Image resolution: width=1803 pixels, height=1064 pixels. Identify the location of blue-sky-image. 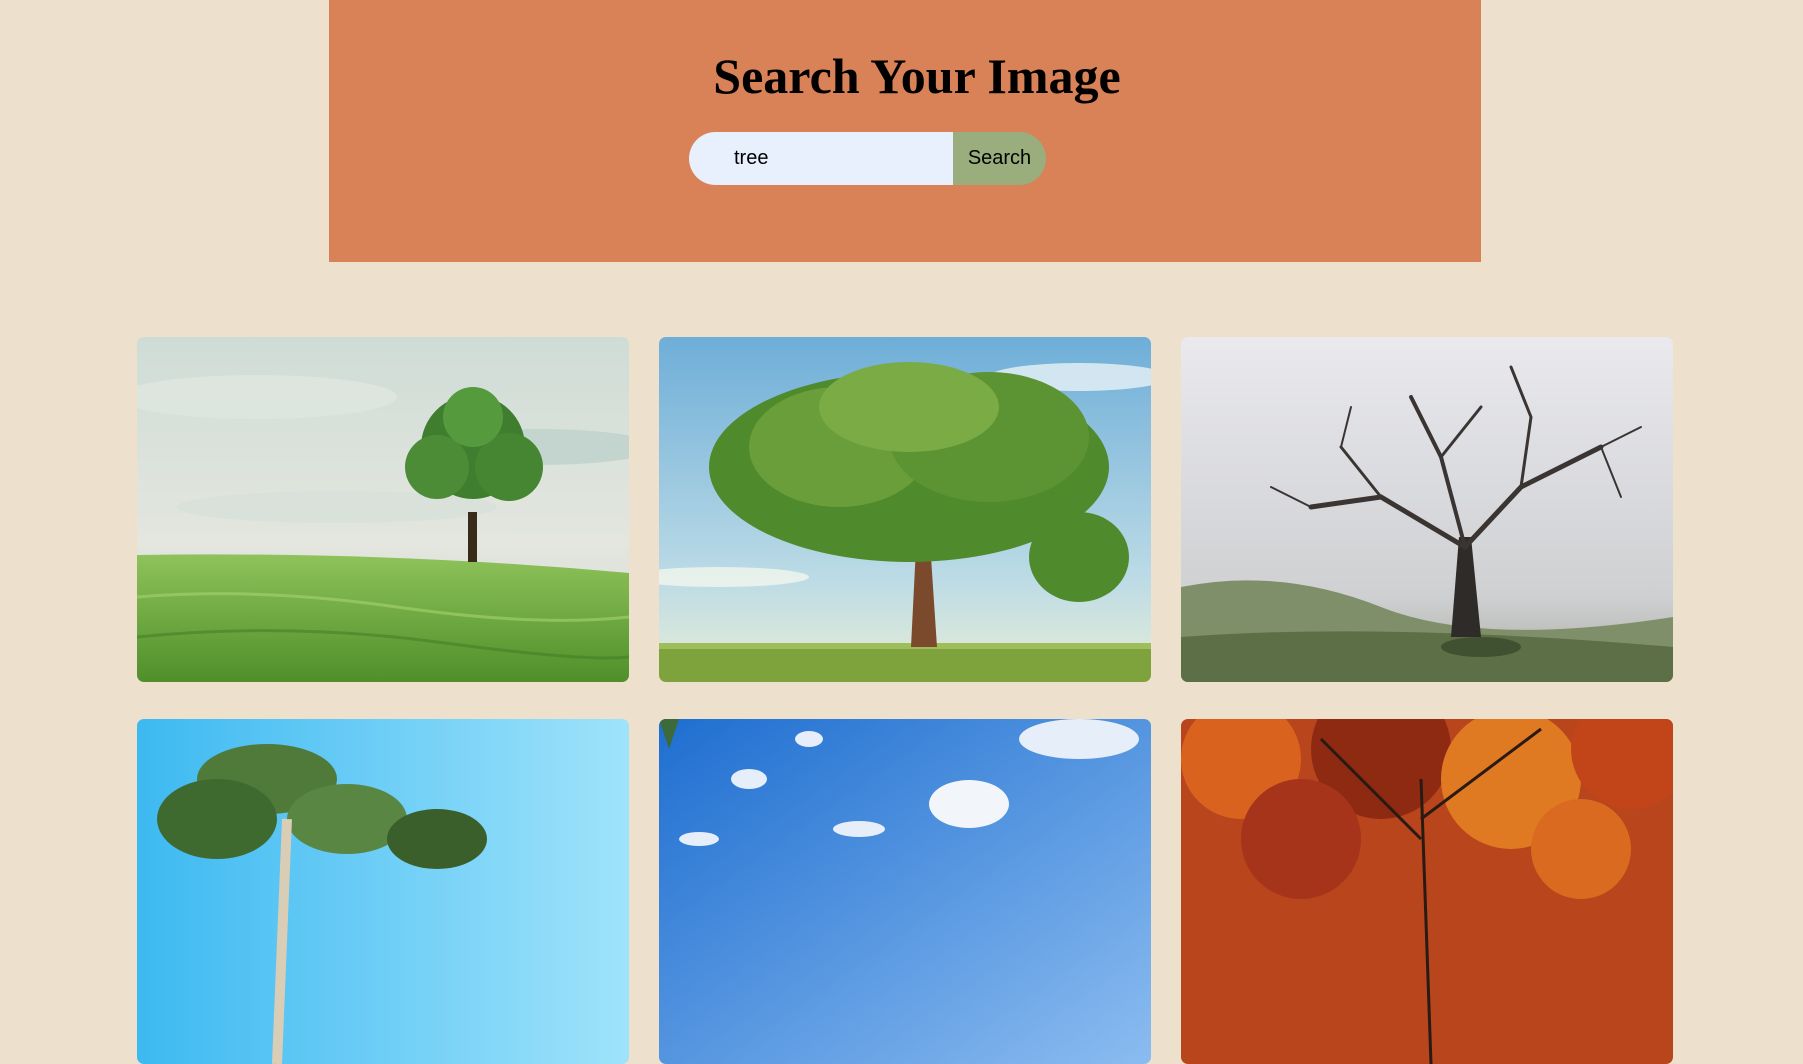
(905, 891).